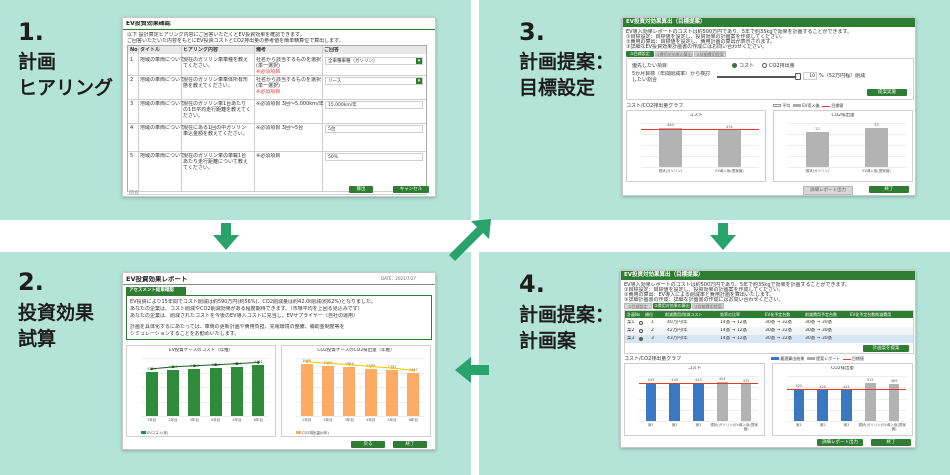  What do you see at coordinates (886, 348) in the screenshot?
I see `s4-propose-button: 計画案を提案` at bounding box center [886, 348].